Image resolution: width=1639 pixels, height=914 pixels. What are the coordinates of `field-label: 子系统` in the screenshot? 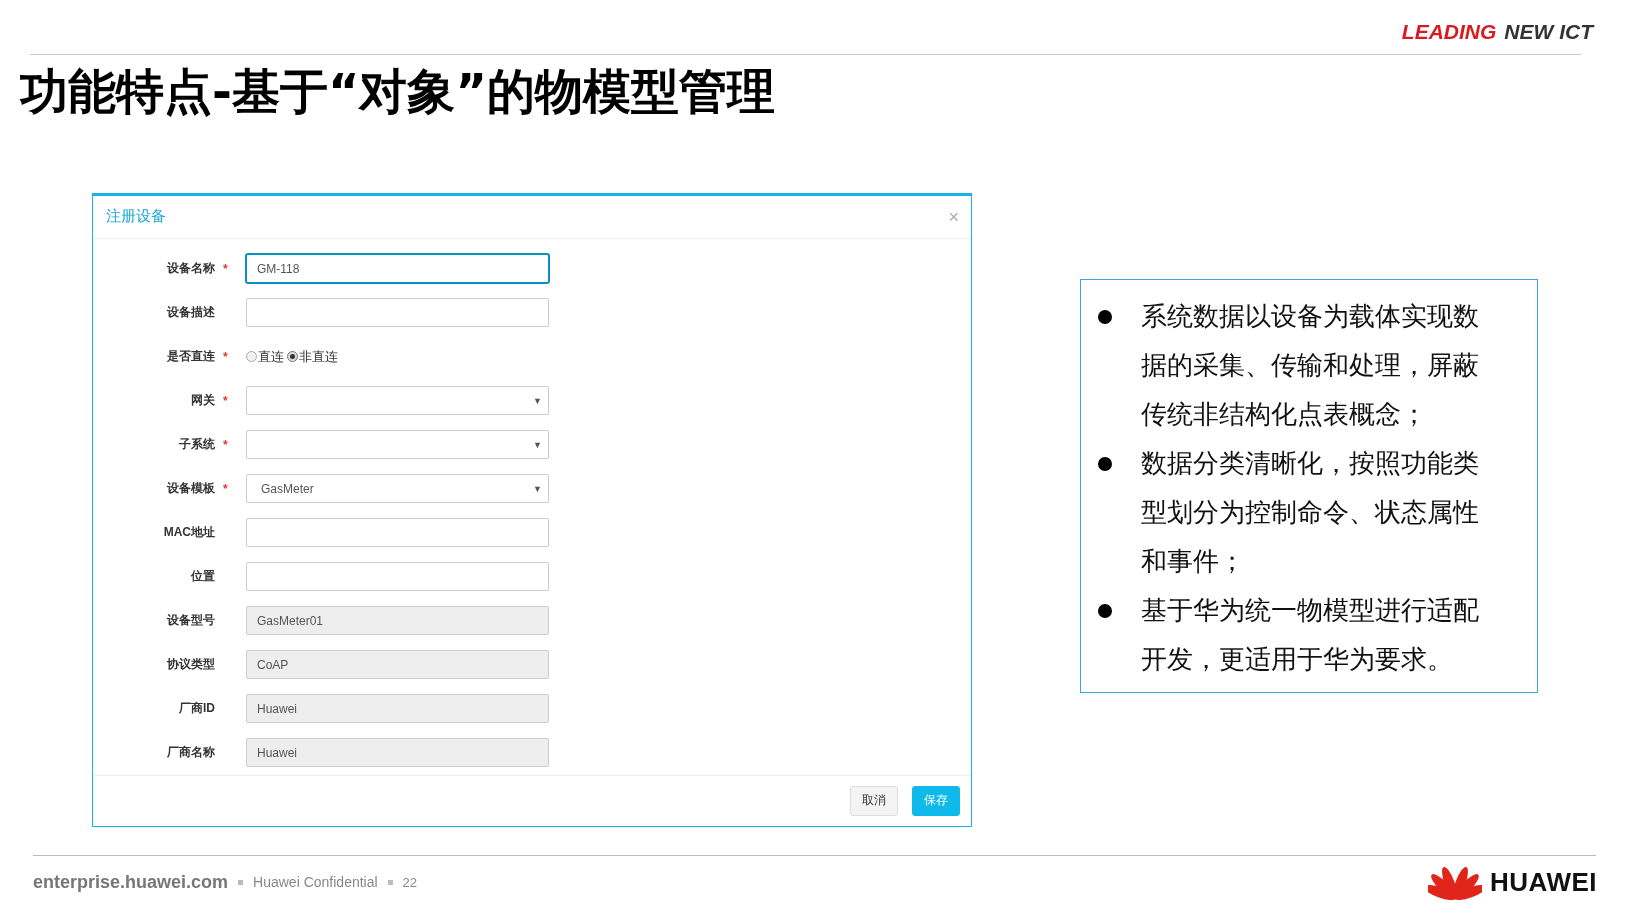 It's located at (197, 445).